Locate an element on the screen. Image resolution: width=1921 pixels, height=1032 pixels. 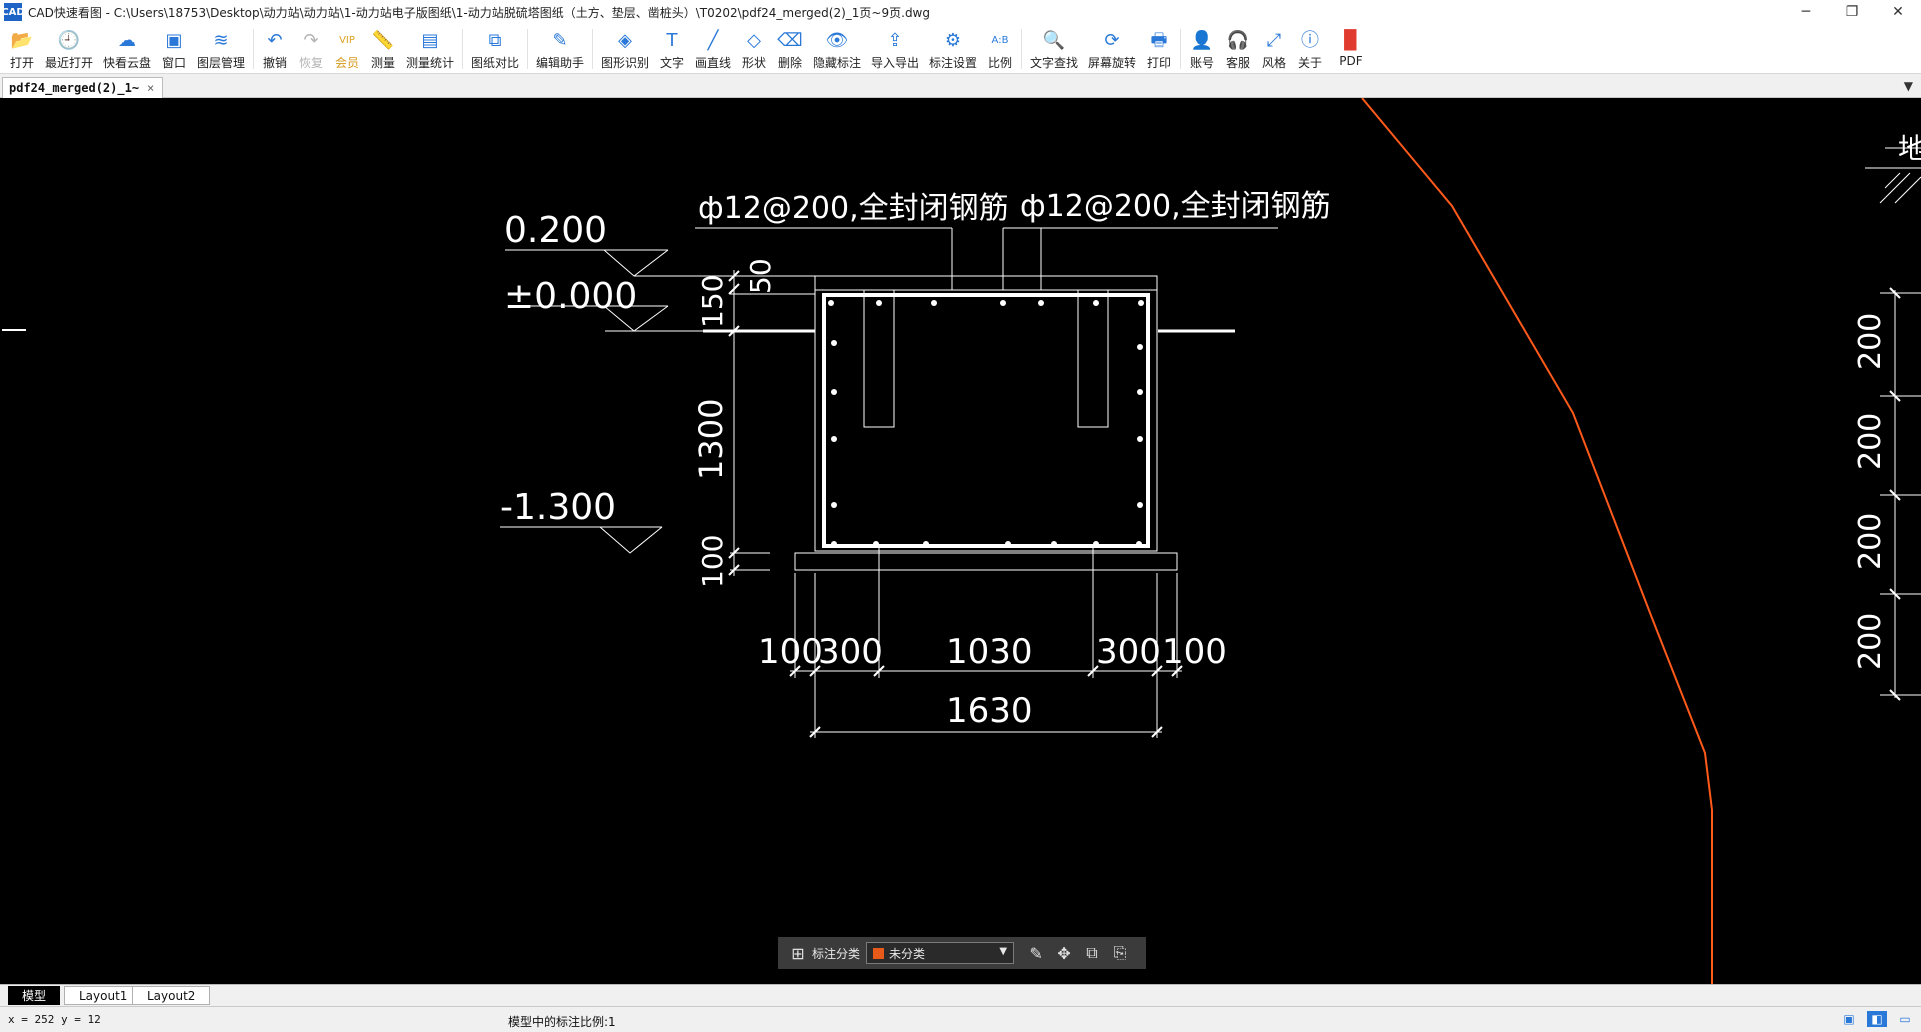
dim-label-100-right: 100 is located at coordinates (1194, 652).